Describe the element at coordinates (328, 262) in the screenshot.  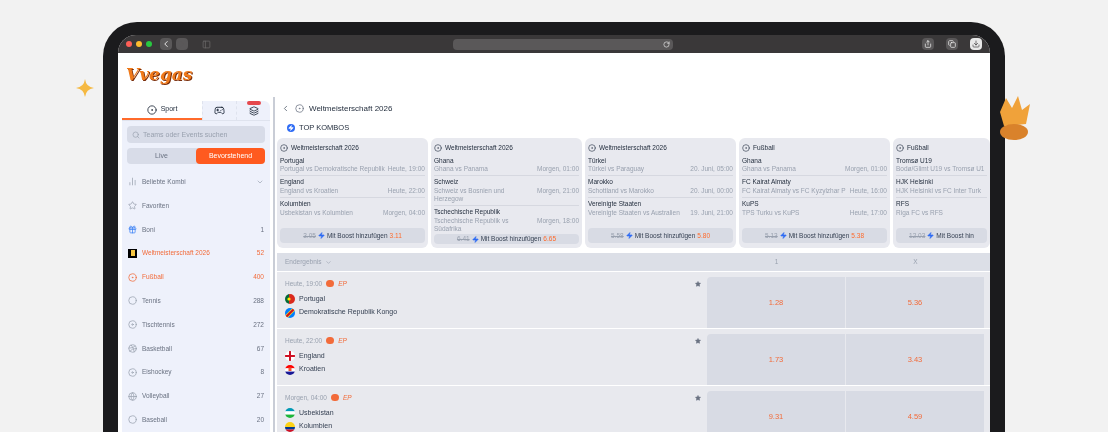
I see `chevron-icon` at that location.